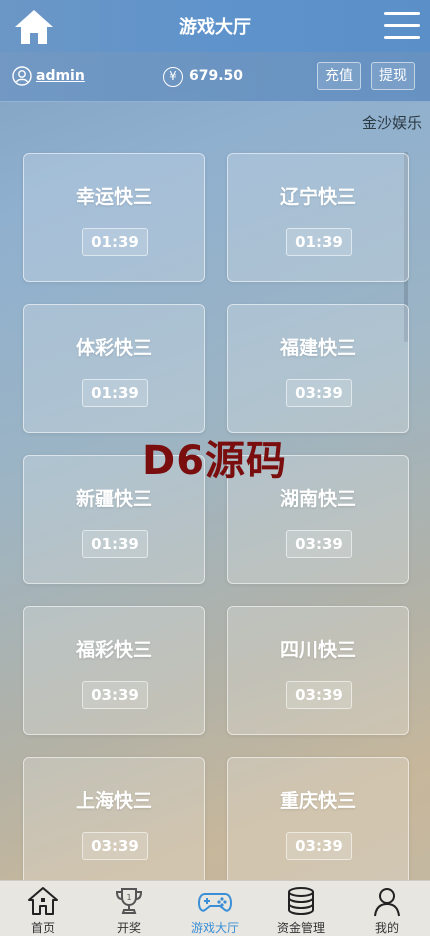 This screenshot has height=936, width=430. What do you see at coordinates (128, 897) in the screenshot?
I see `svg-text: 1` at bounding box center [128, 897].